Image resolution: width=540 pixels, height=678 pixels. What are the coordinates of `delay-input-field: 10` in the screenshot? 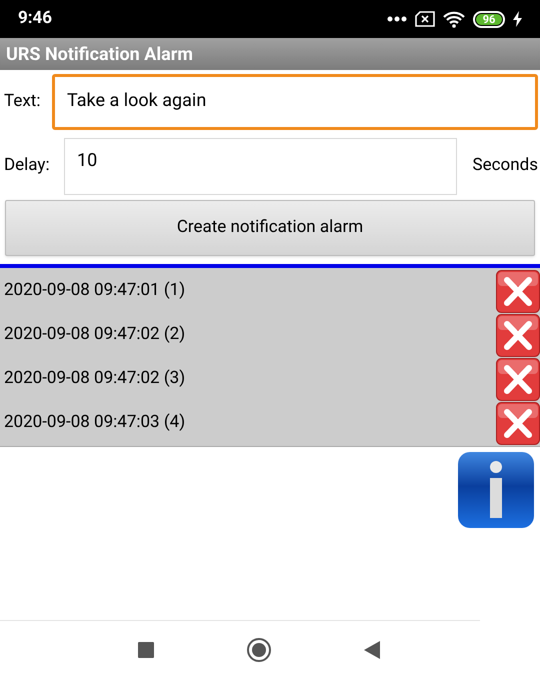 It's located at (260, 166).